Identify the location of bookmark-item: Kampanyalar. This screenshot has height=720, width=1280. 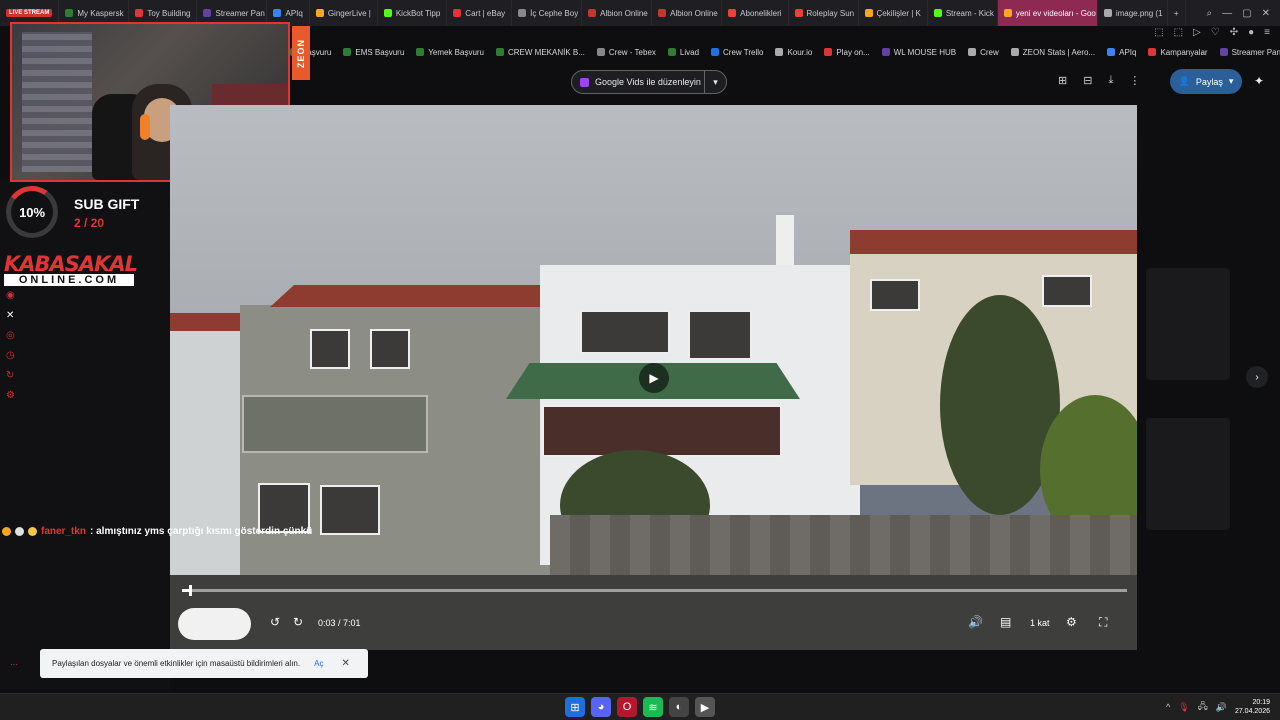
(1178, 52).